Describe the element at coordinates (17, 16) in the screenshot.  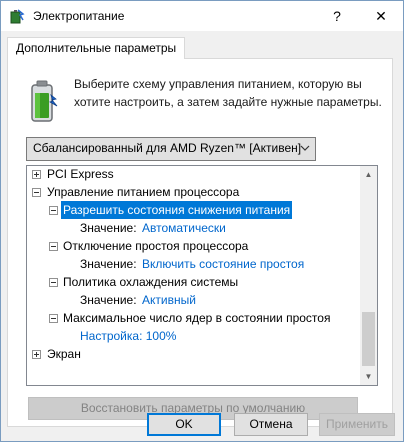
I see `power-options-icon` at that location.